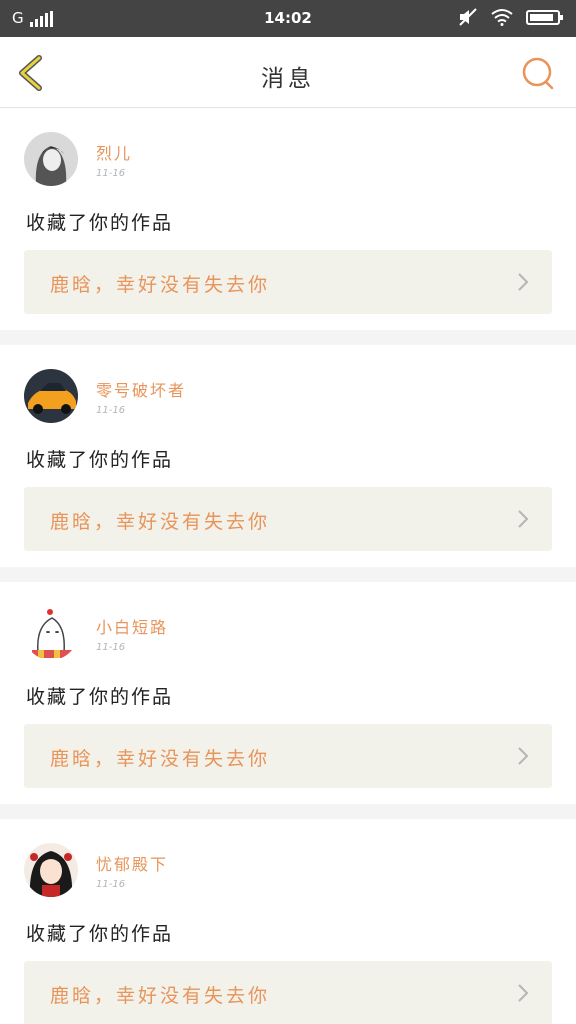 The image size is (576, 1024). I want to click on status-bar: G 14:02, so click(288, 18).